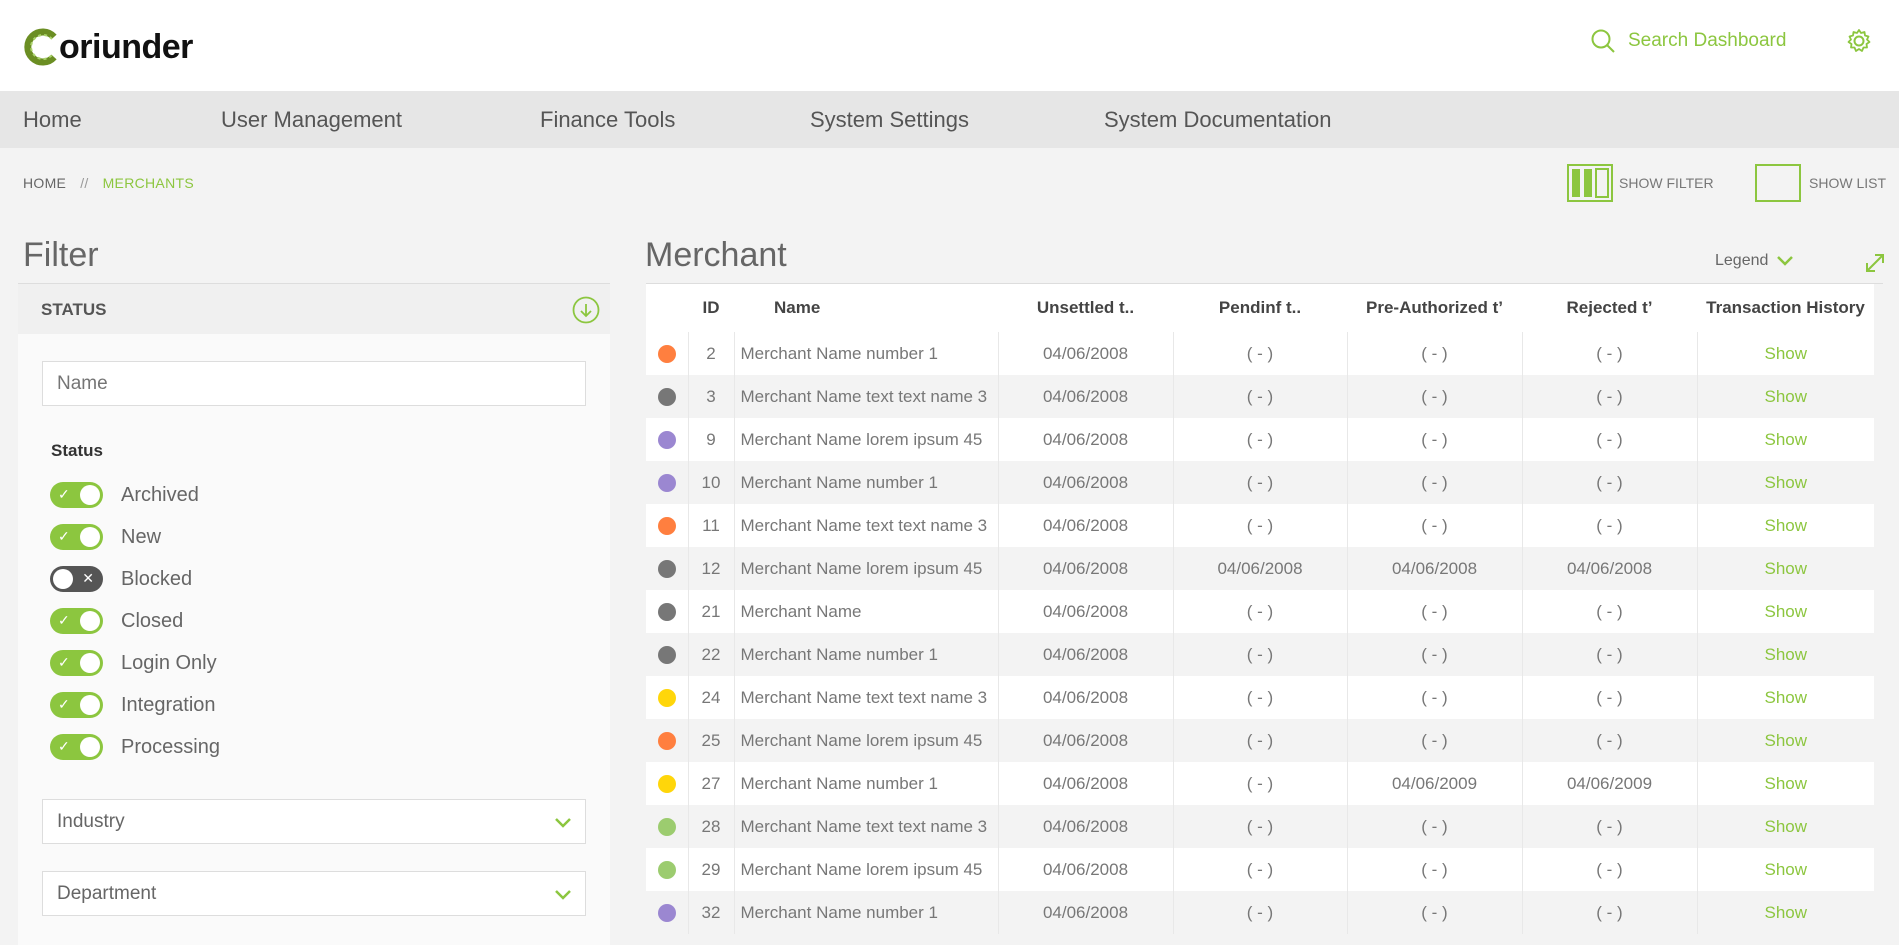  I want to click on col-header-status, so click(667, 308).